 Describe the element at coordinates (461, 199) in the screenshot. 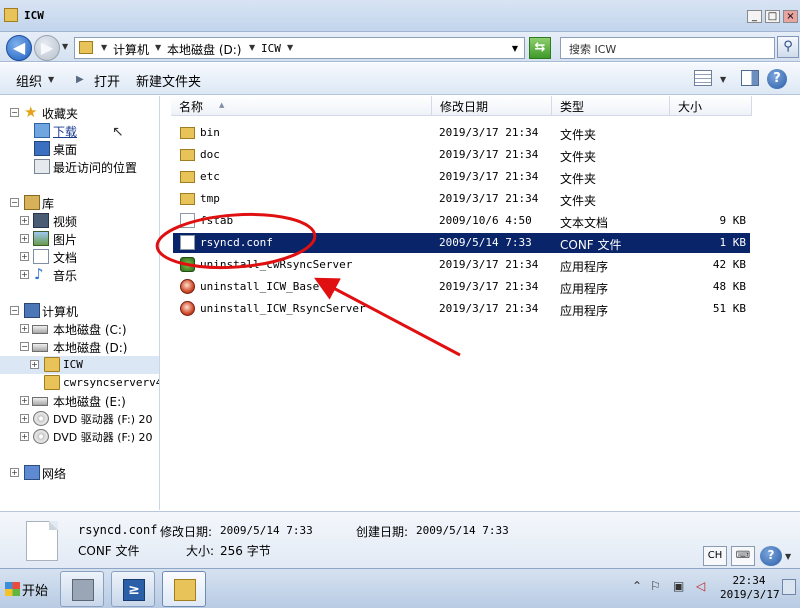

I see `table-row: tmp 2019/3/17 21:34 文件夹` at that location.